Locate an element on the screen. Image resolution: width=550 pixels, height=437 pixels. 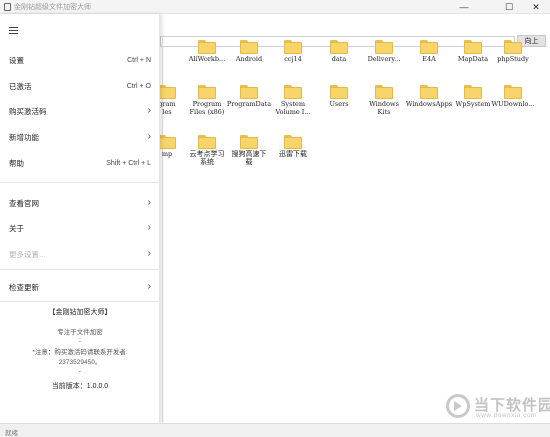
menu-item-about: 关于 › is located at coordinates (80, 228).